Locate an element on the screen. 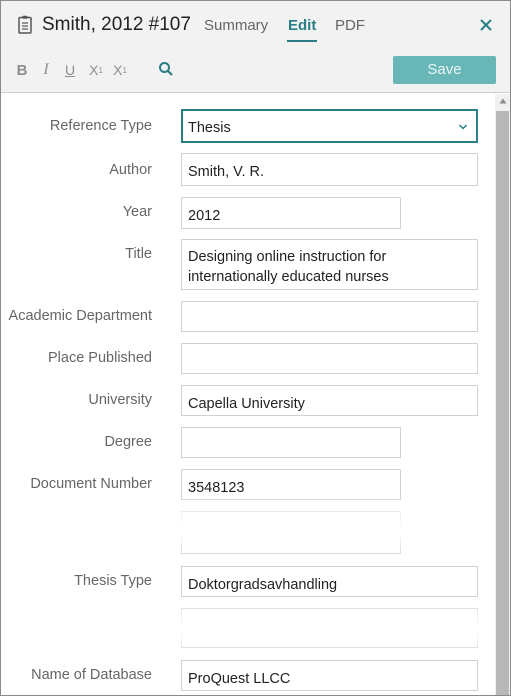 The image size is (511, 696). tab-summary: Summary is located at coordinates (236, 25).